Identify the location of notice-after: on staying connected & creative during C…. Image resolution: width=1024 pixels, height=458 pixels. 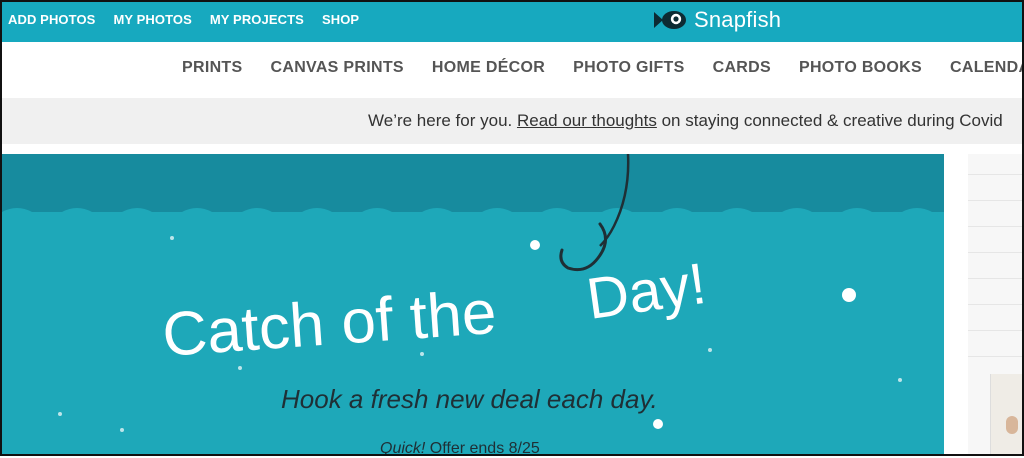
(829, 120).